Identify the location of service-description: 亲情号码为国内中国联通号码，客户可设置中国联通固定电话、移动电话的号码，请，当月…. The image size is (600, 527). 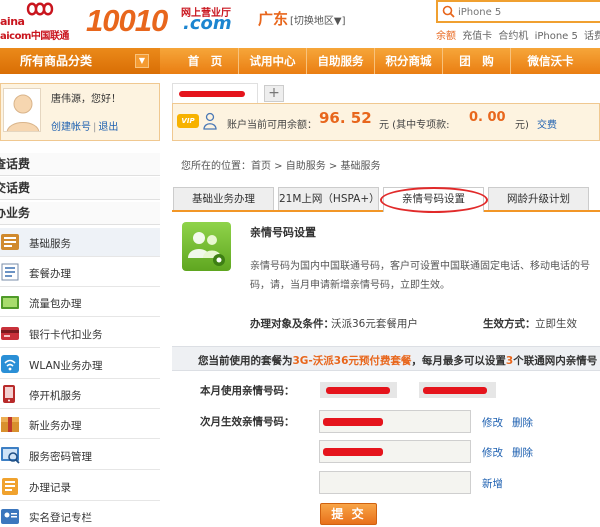
(420, 276).